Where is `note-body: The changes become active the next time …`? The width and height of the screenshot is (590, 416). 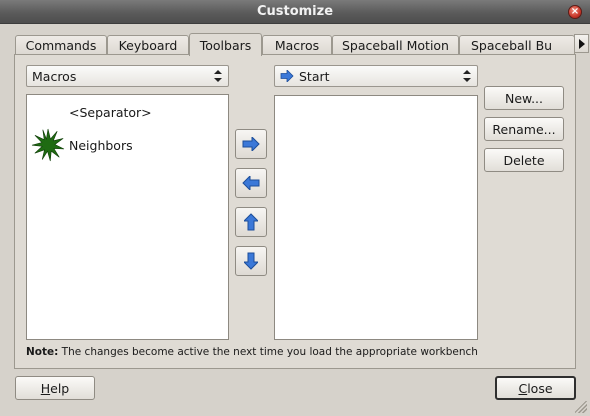 note-body: The changes become active the next time … is located at coordinates (268, 352).